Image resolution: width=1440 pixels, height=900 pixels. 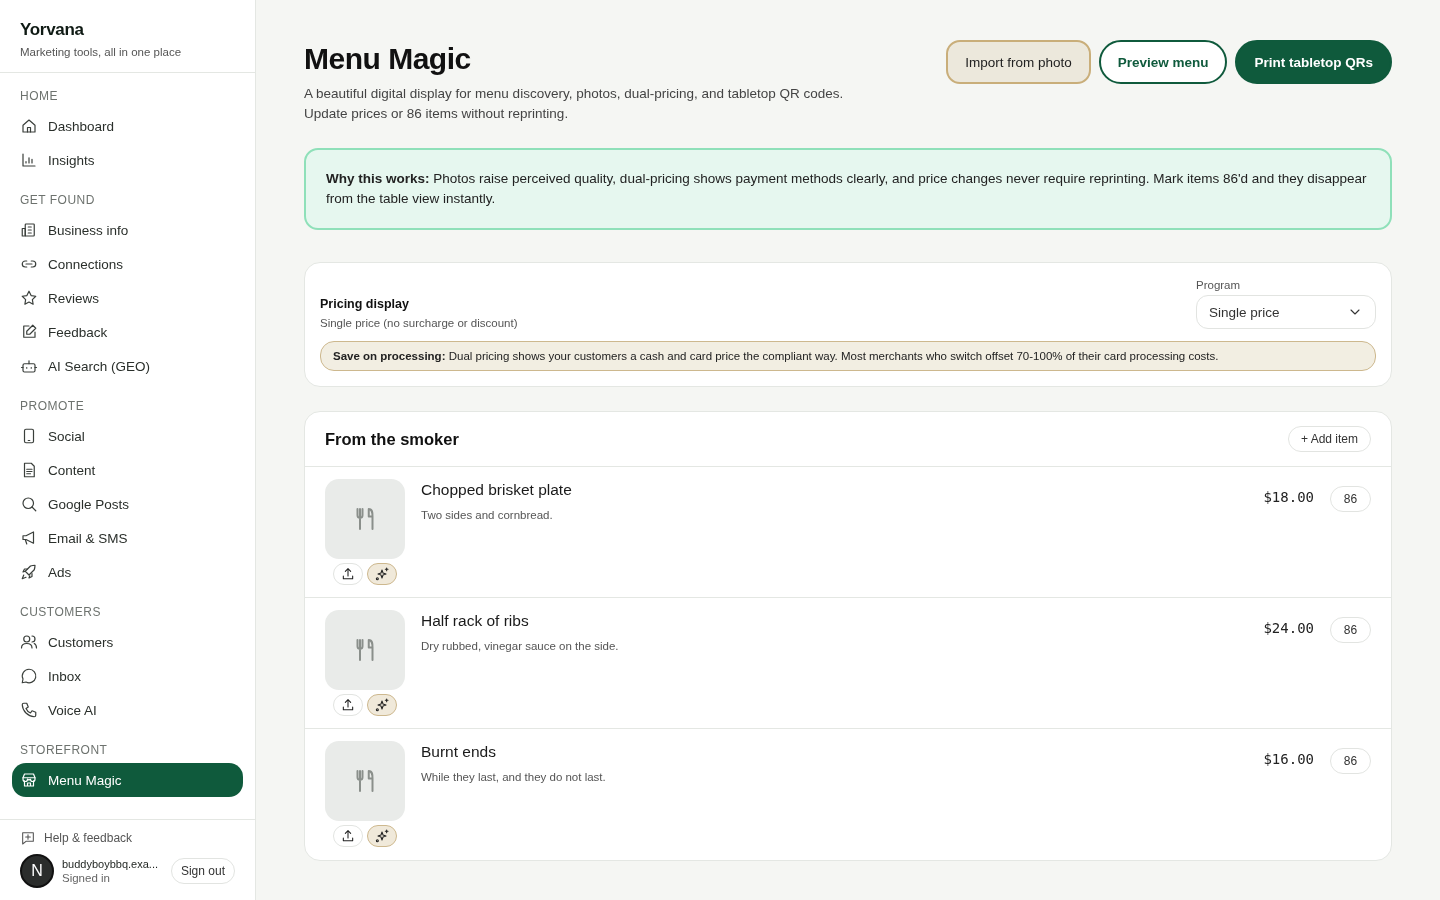 I want to click on nav-section-heading: GET FOUND, so click(x=57, y=200).